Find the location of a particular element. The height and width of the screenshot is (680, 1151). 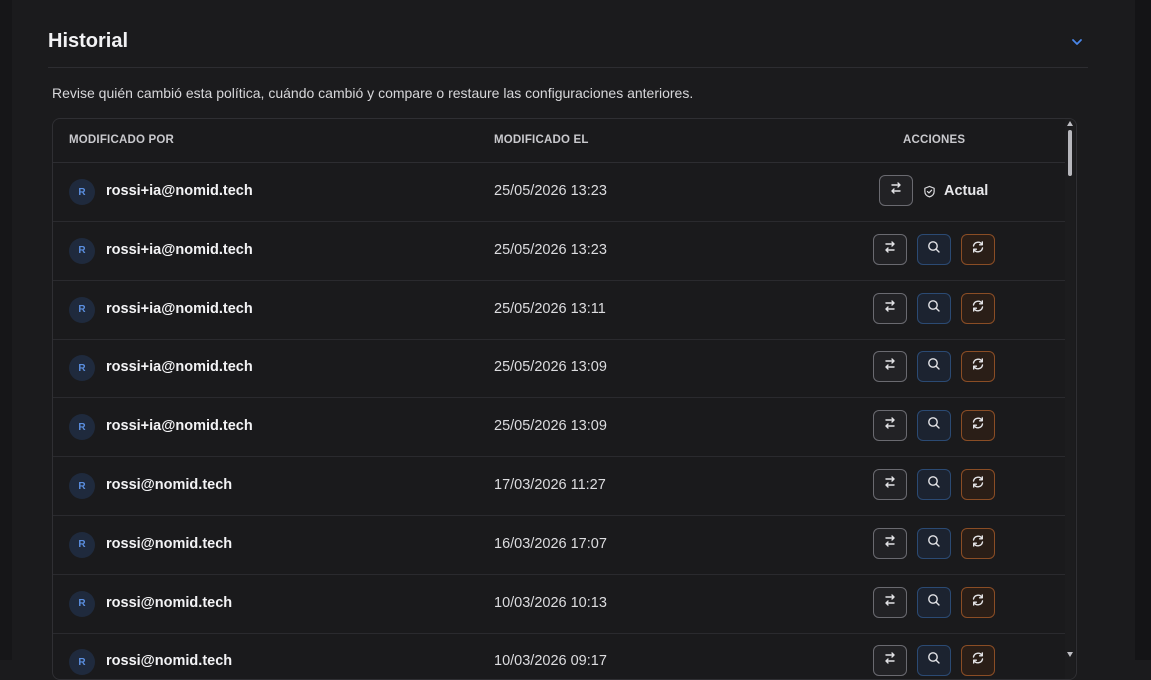

table-row: Rrossi@nomid.tech 17/03/2026 11:27 is located at coordinates (559, 486).